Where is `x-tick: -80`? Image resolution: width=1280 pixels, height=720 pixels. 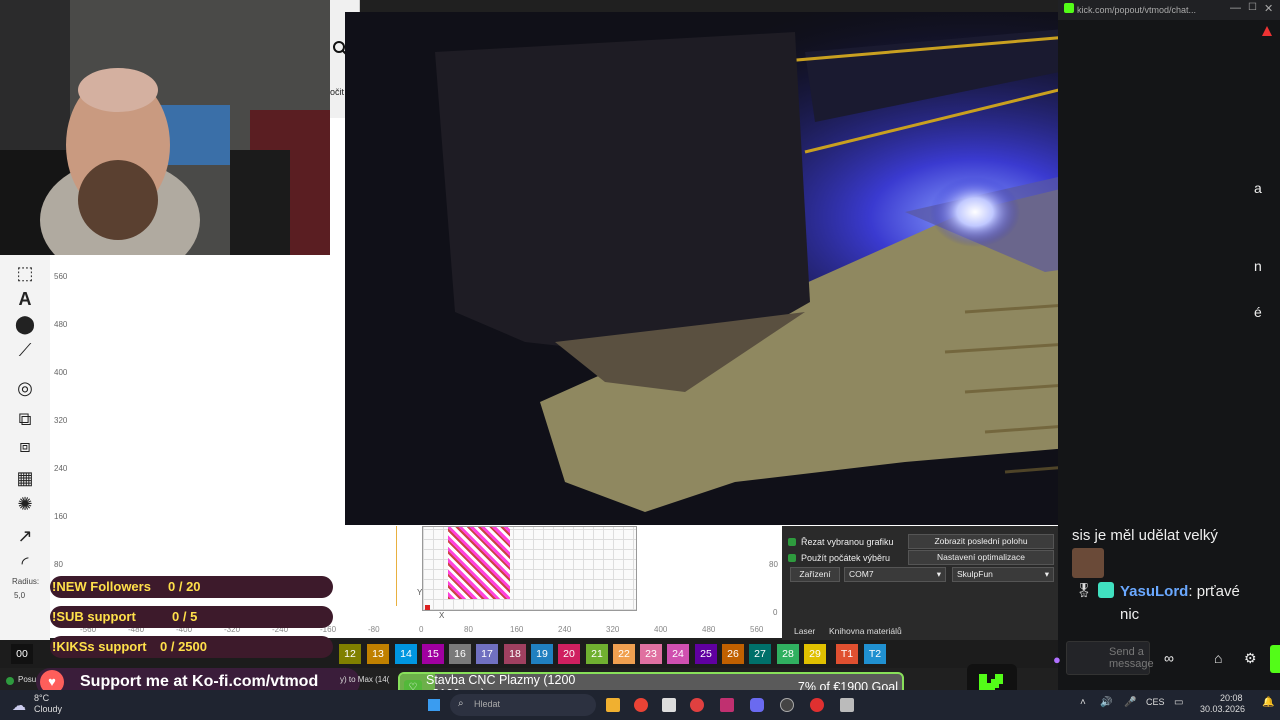
x-tick: -80 is located at coordinates (374, 629).